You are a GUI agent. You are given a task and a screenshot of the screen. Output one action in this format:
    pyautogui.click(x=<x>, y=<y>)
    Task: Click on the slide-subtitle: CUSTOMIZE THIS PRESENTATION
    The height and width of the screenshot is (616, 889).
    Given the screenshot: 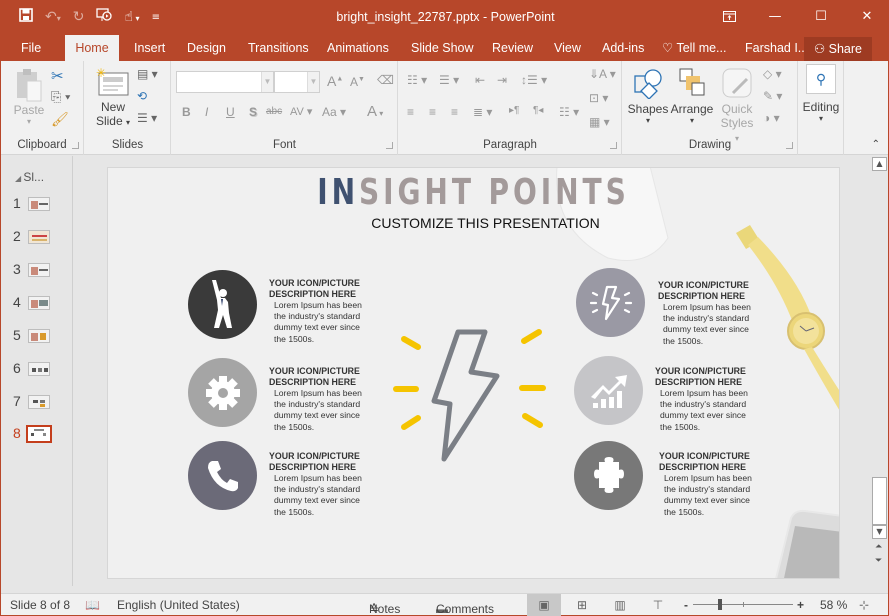 What is the action you would take?
    pyautogui.click(x=473, y=223)
    